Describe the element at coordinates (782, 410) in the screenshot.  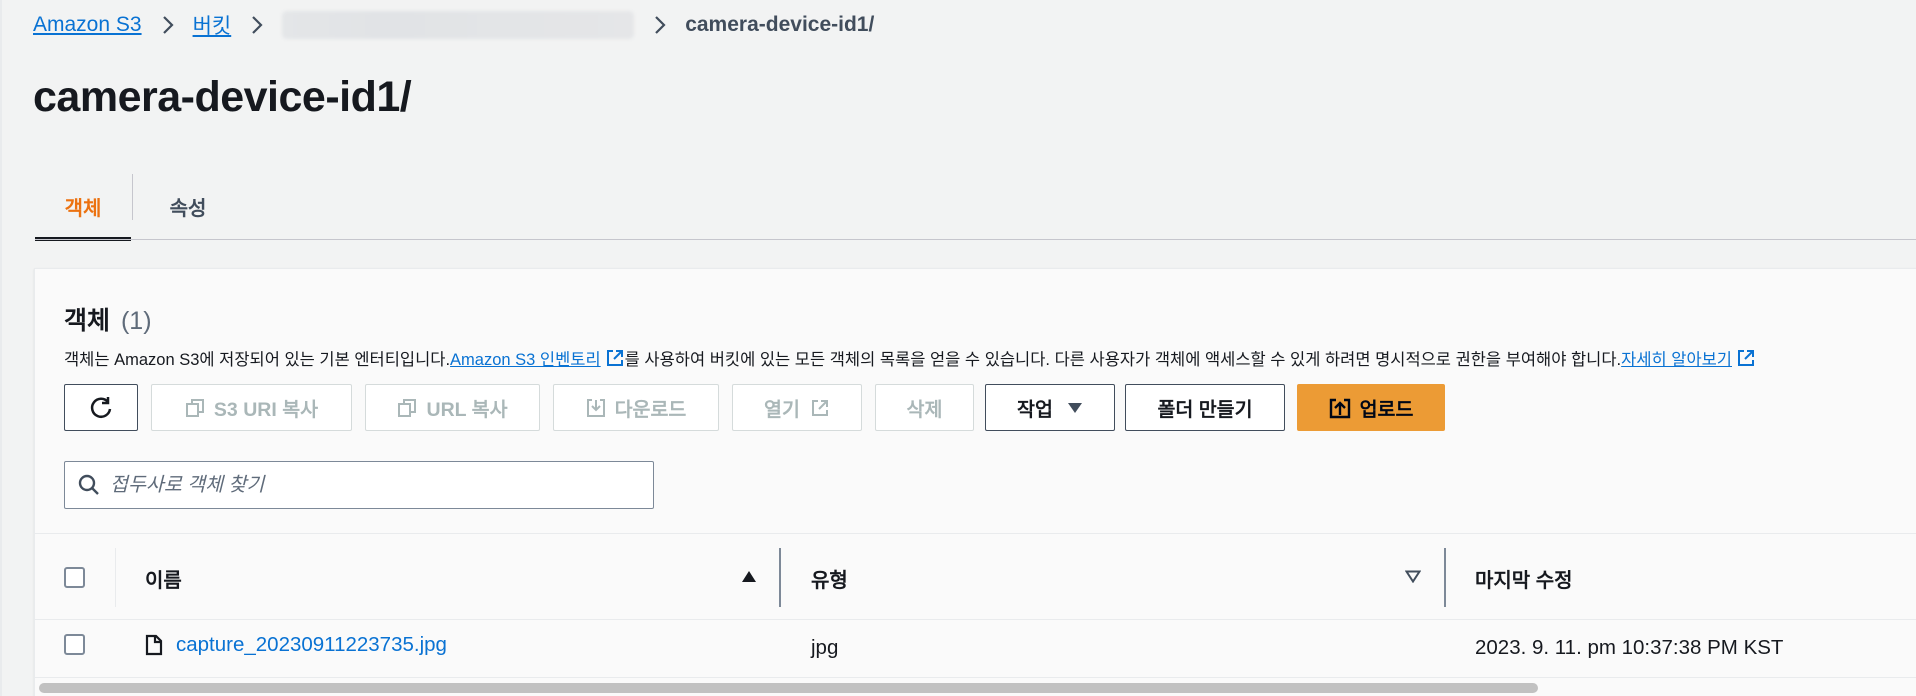
I see `open-label: 열기` at that location.